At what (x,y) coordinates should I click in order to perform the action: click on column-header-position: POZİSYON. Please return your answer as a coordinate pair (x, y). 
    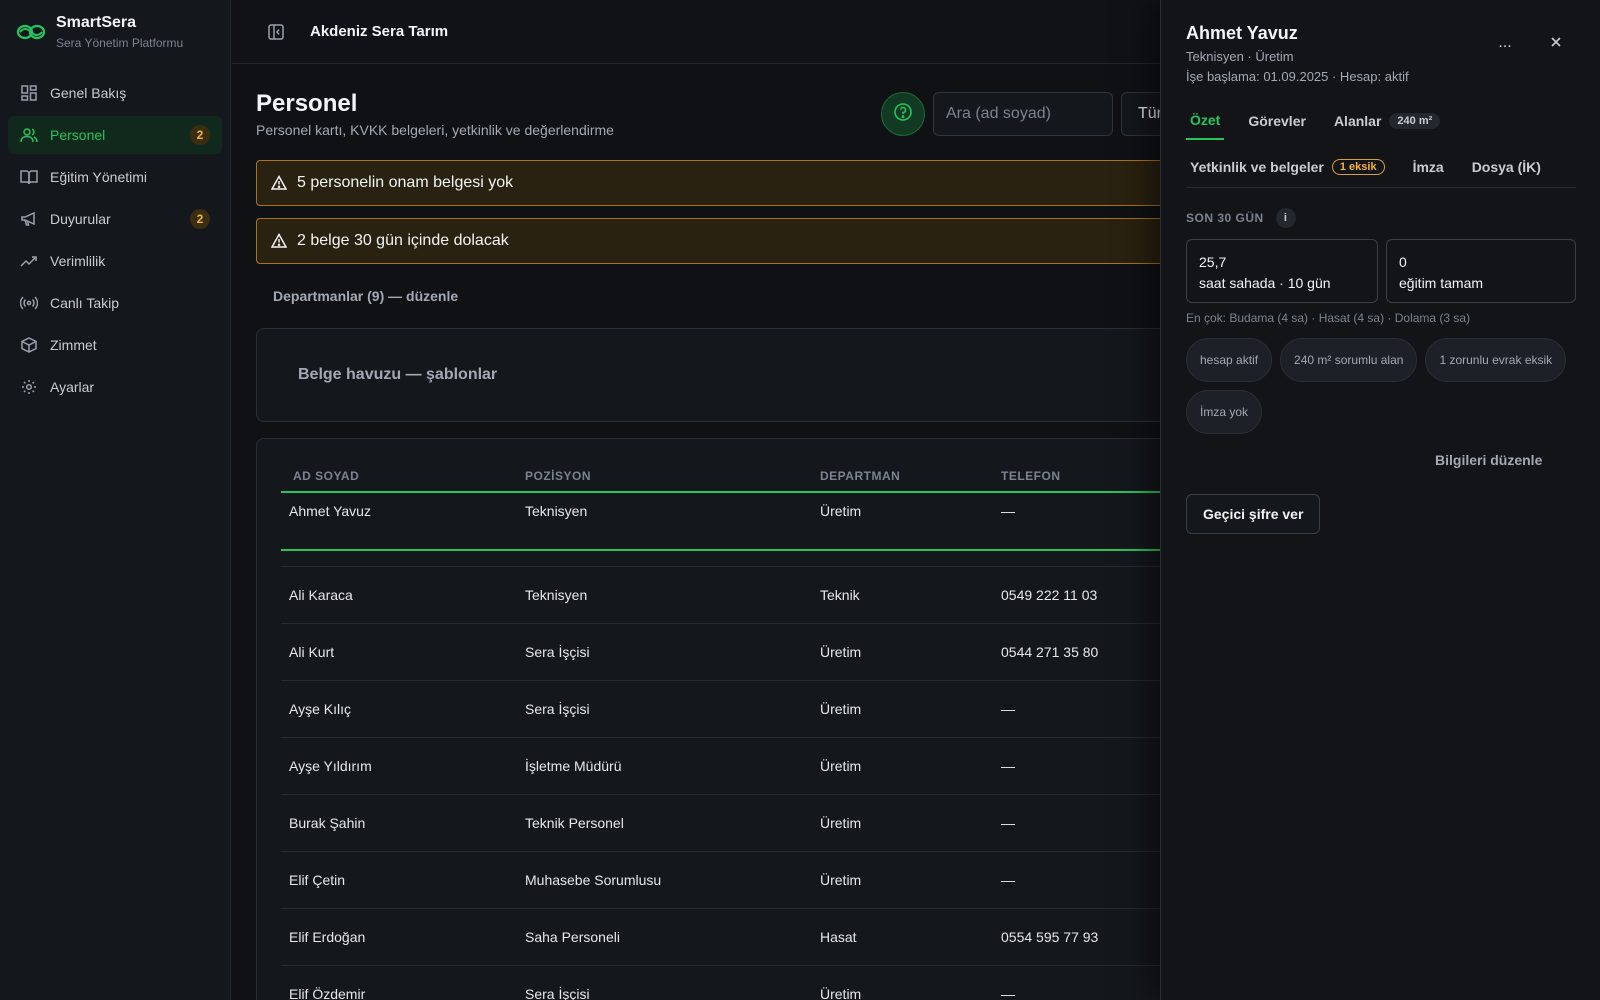
    Looking at the image, I should click on (672, 476).